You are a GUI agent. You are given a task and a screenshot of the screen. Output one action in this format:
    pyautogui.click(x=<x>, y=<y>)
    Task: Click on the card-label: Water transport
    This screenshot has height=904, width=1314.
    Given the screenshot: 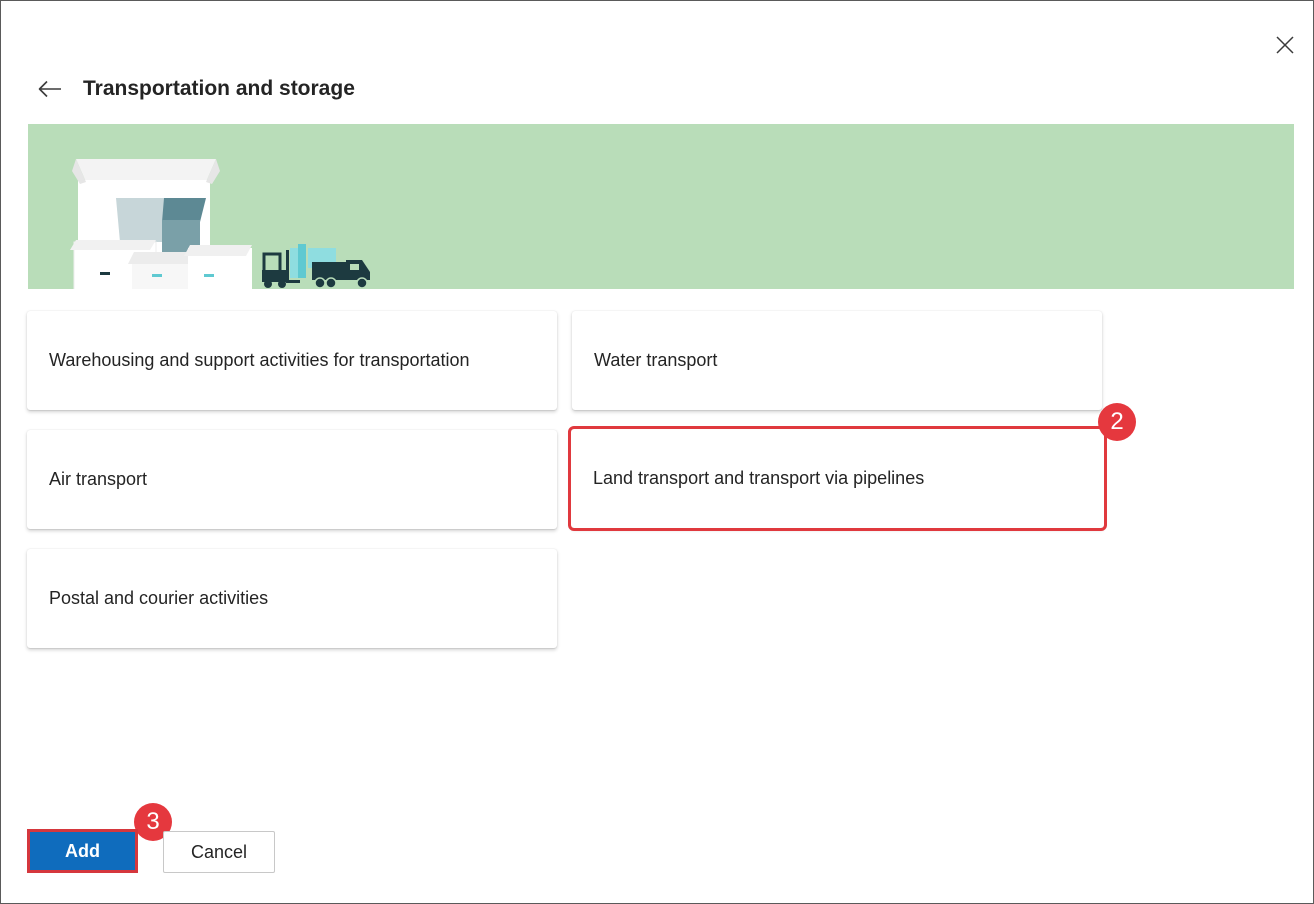 What is the action you would take?
    pyautogui.click(x=656, y=360)
    